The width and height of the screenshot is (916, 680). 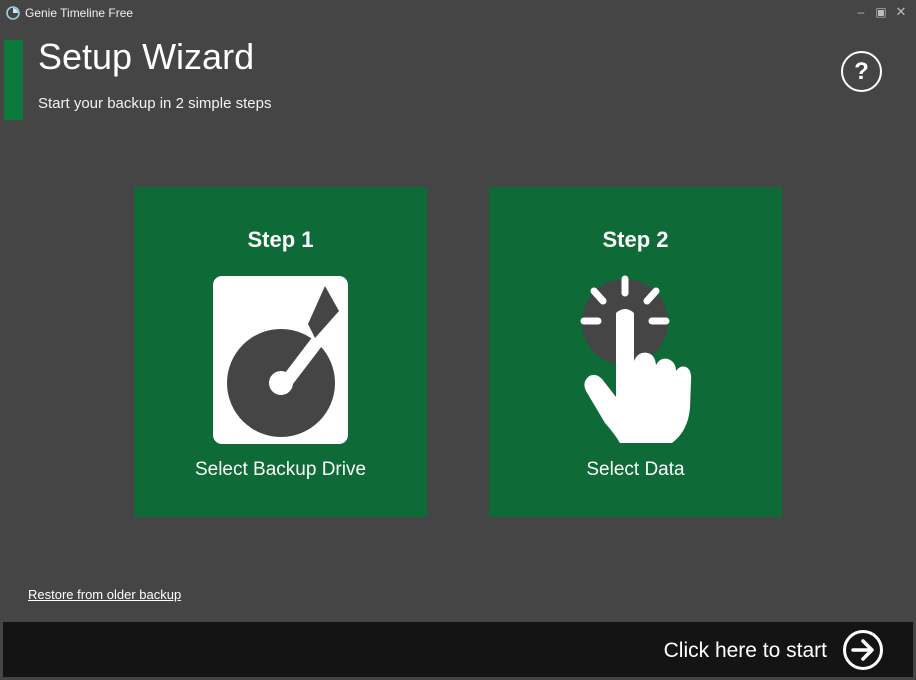 I want to click on arrow-right-circle-icon, so click(x=863, y=650).